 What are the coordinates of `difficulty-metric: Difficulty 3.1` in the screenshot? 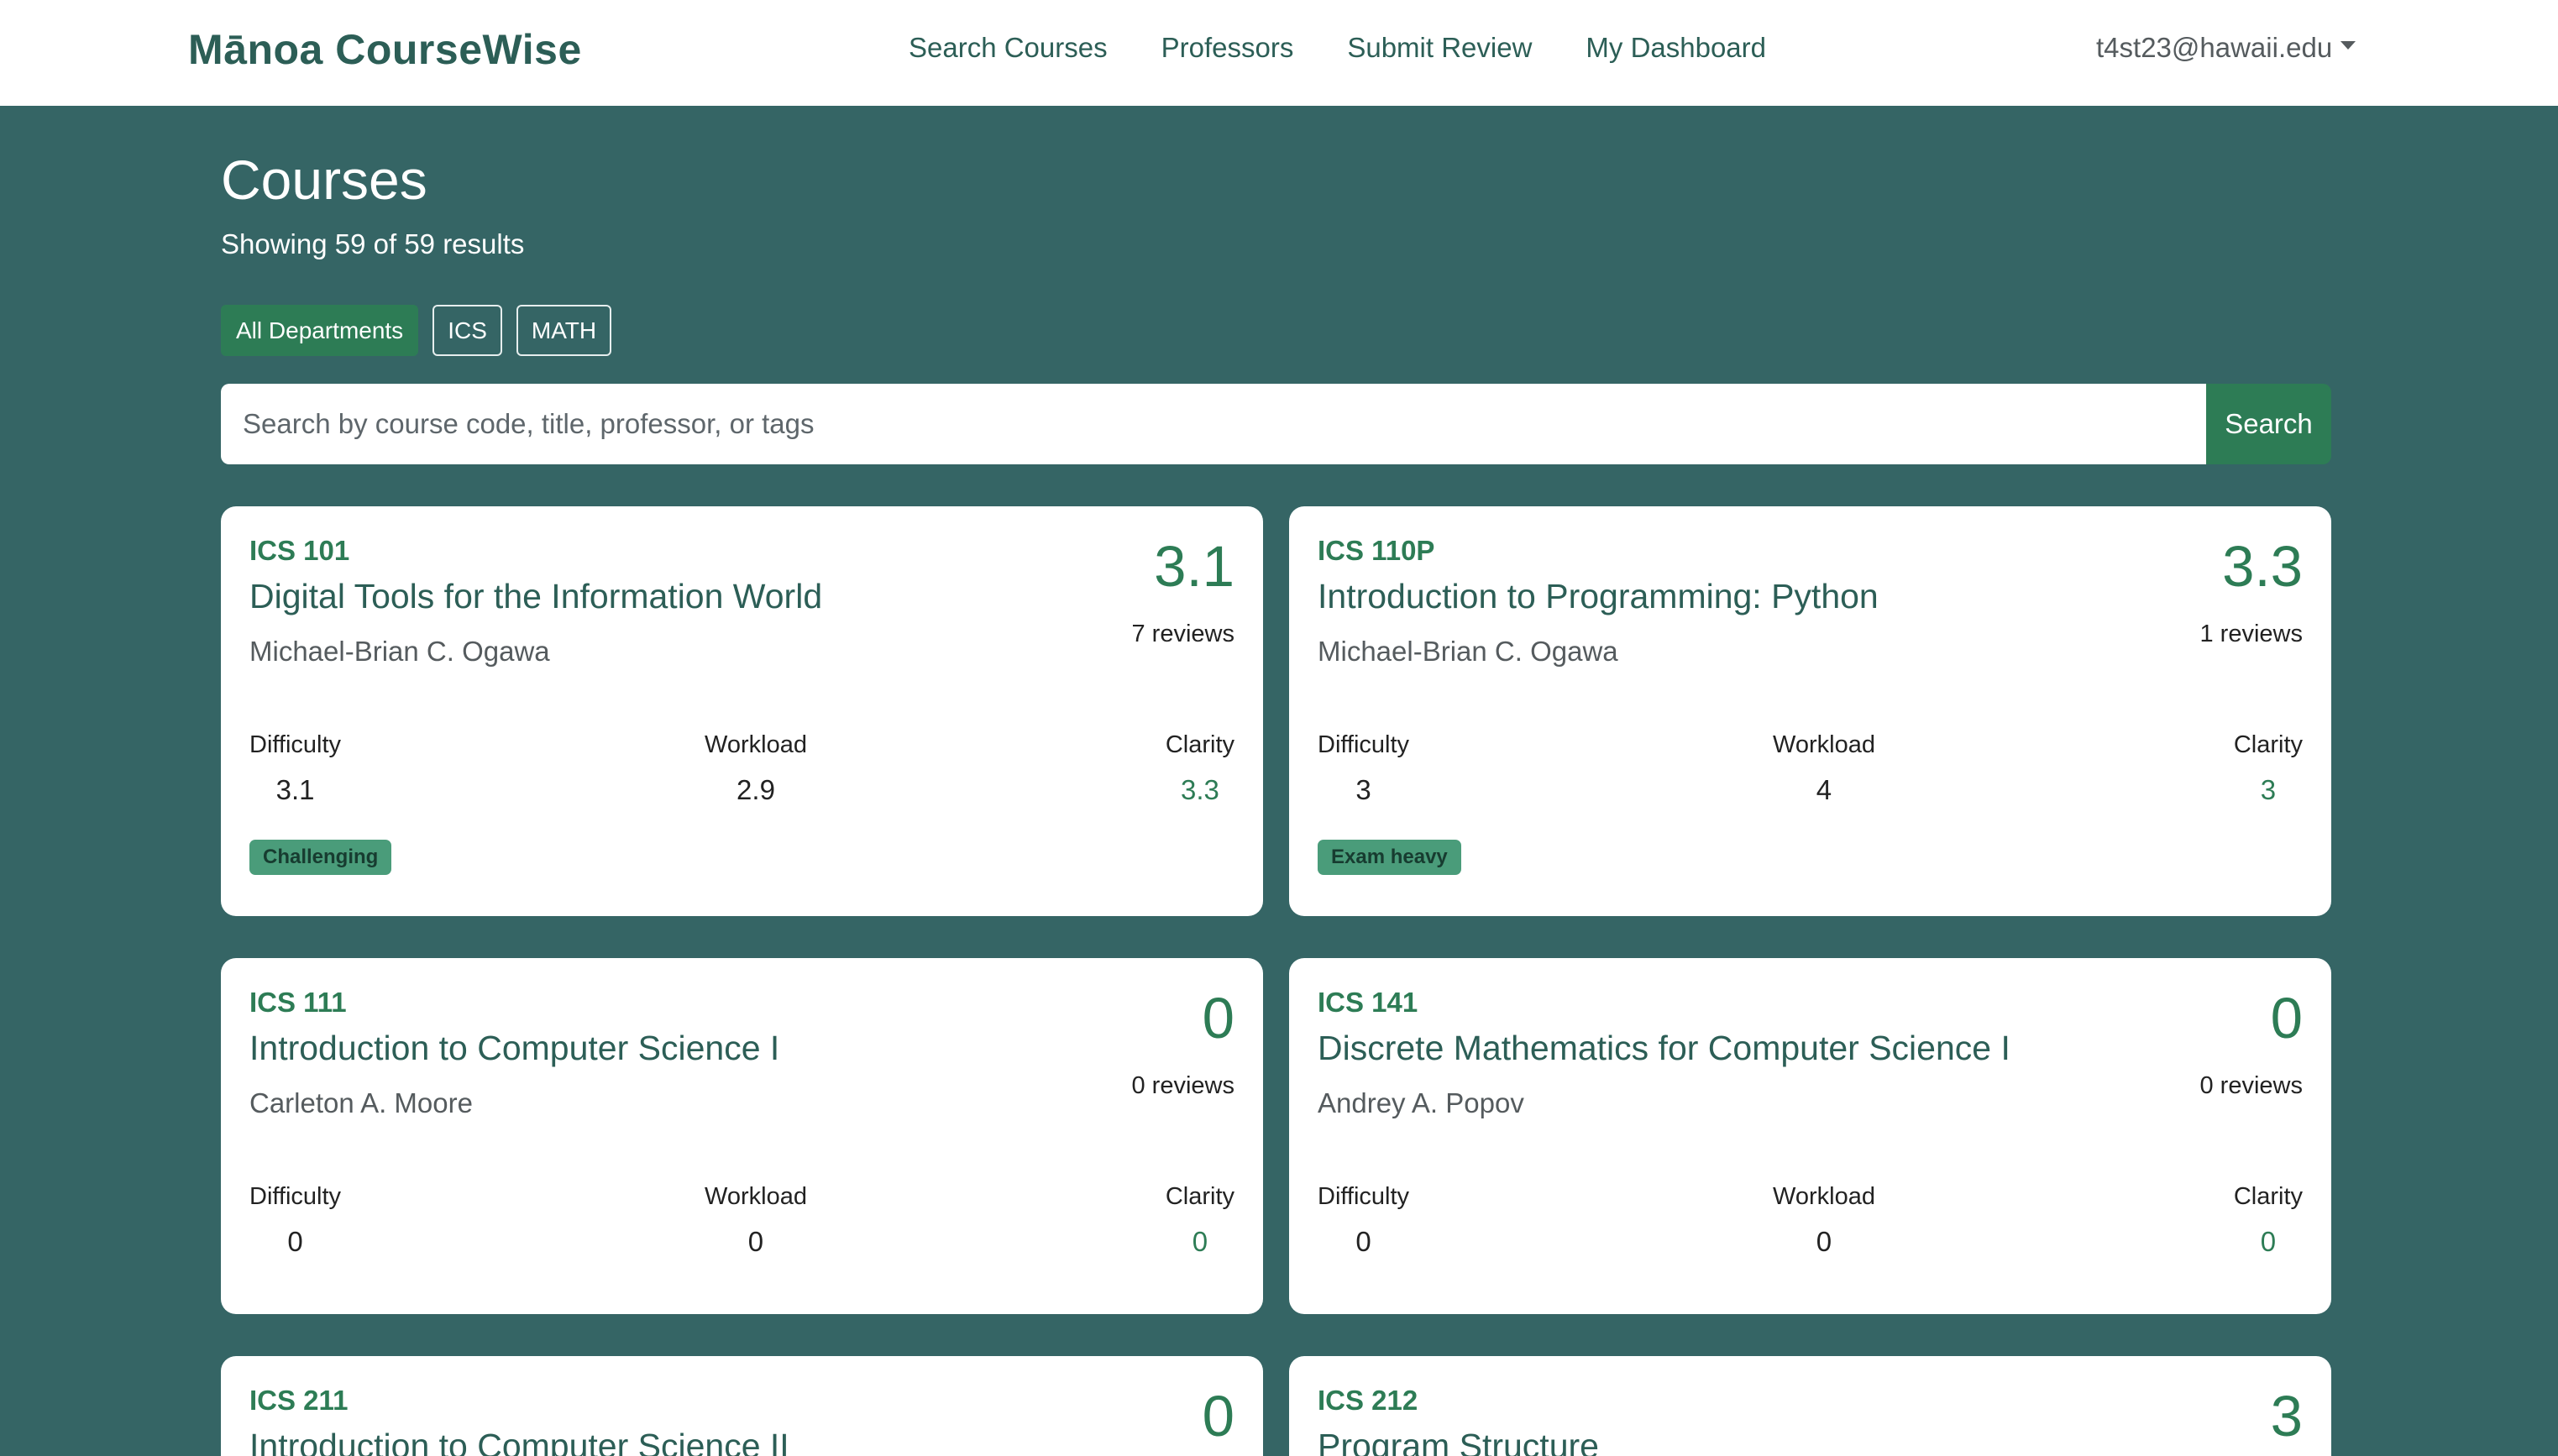 It's located at (295, 768).